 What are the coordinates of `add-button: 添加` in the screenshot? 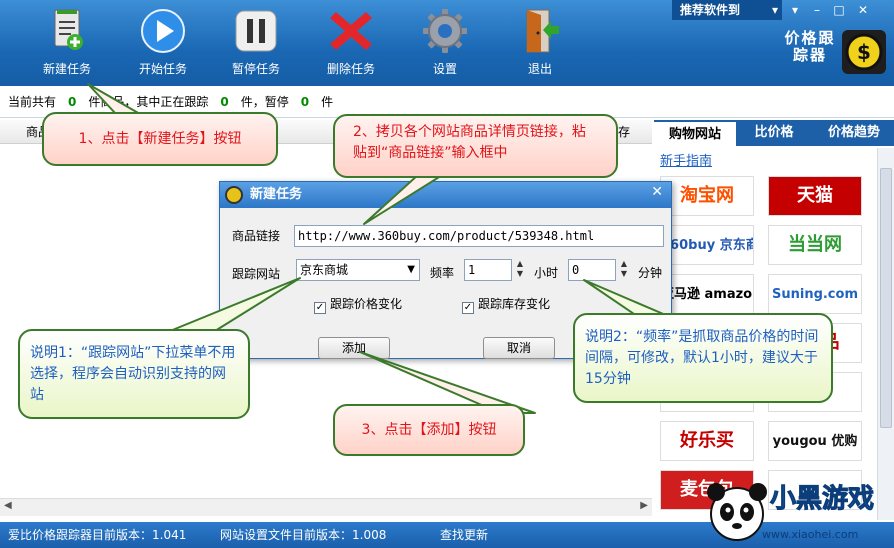 It's located at (354, 348).